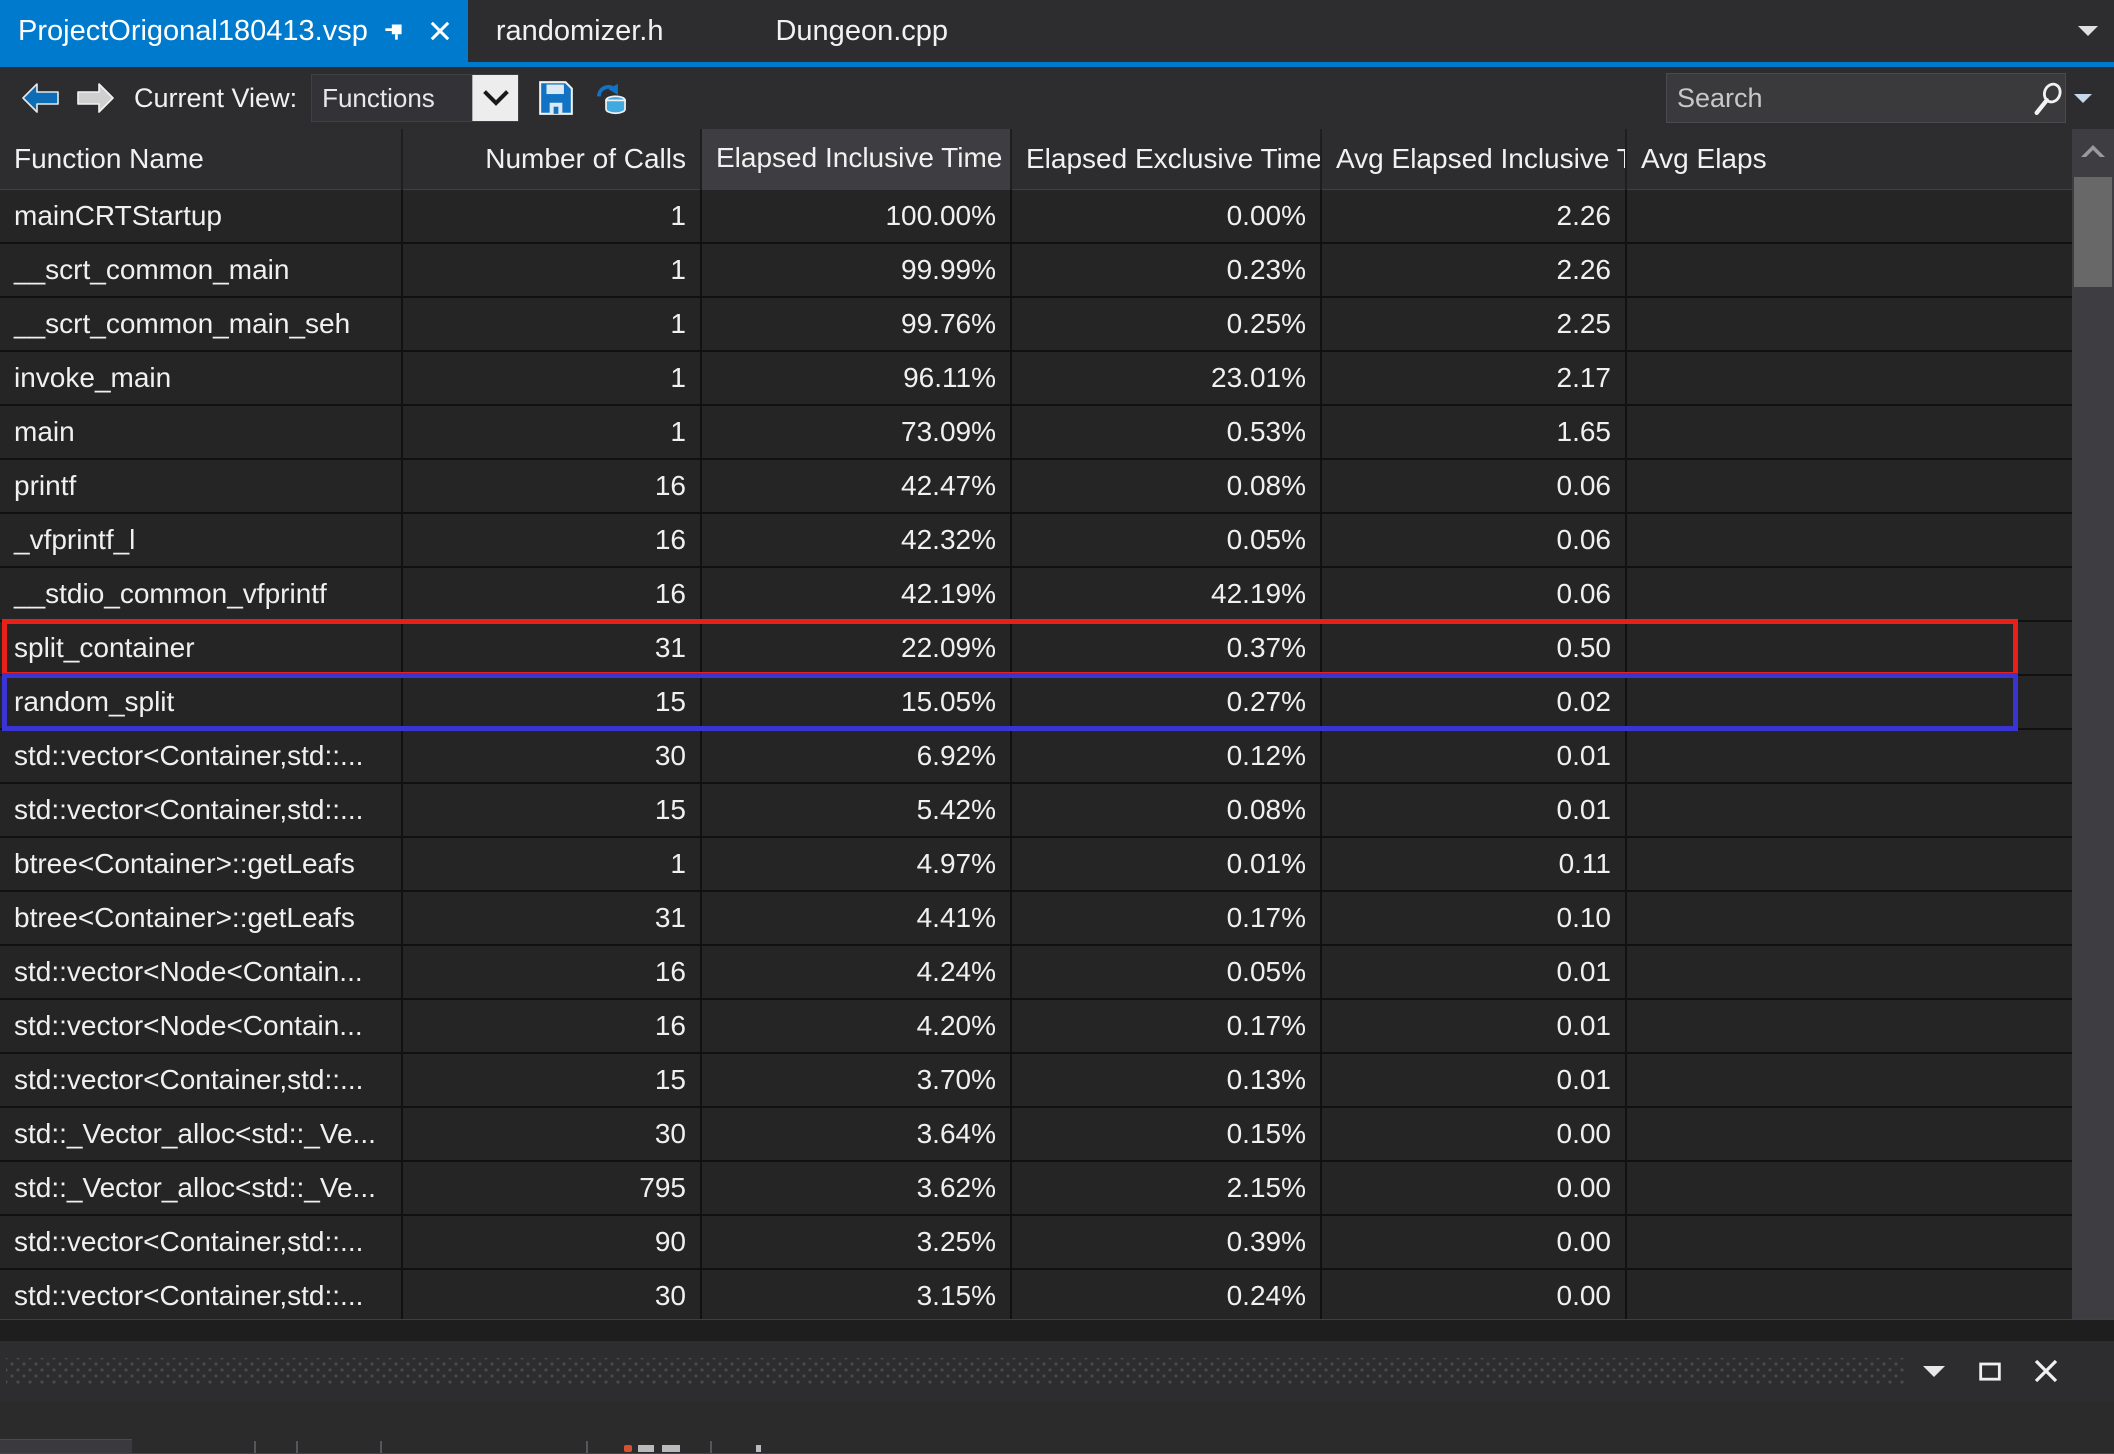 This screenshot has width=2114, height=1454. I want to click on resize-grip-icon, so click(956, 1371).